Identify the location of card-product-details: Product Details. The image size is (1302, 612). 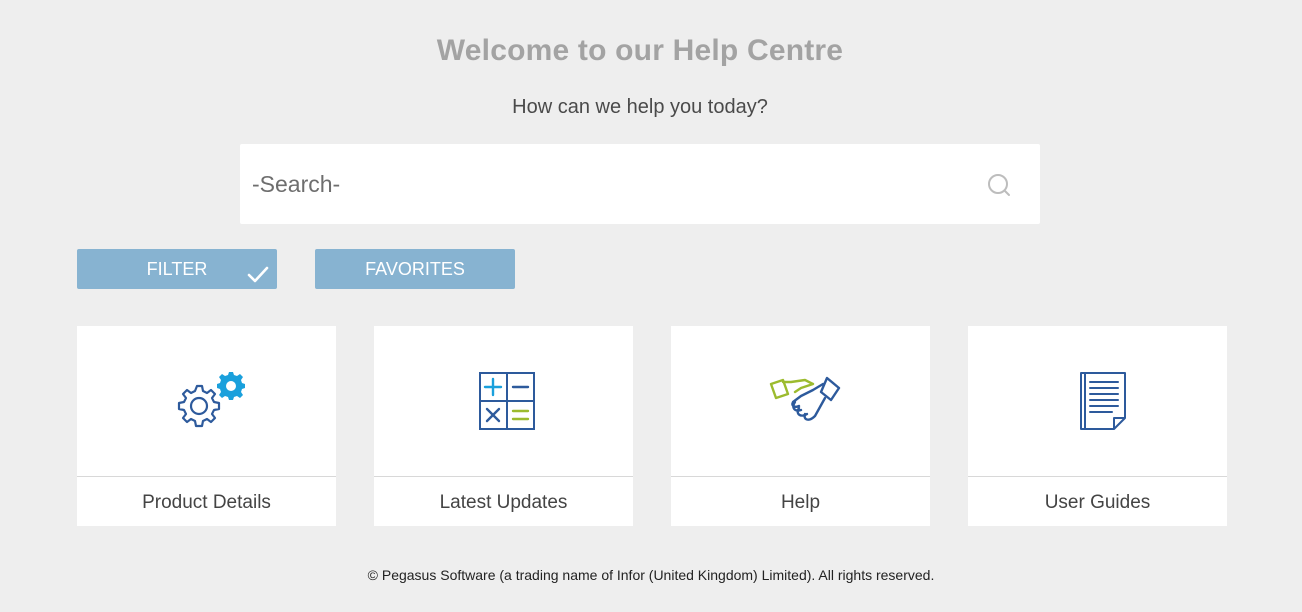
(206, 426).